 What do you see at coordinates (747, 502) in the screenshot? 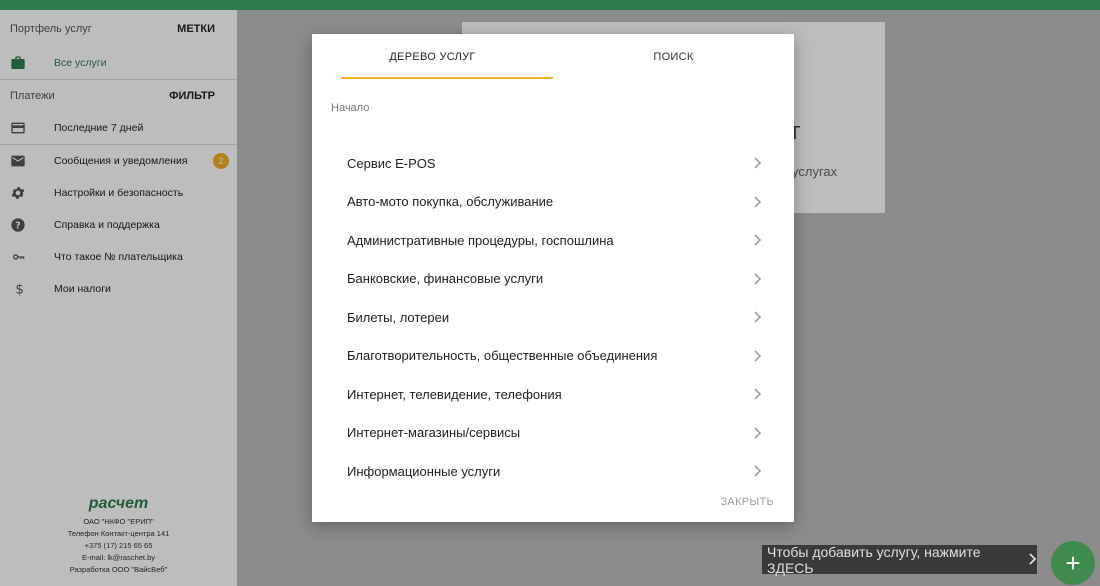
I see `close-button: ЗАКРЫТЬ` at bounding box center [747, 502].